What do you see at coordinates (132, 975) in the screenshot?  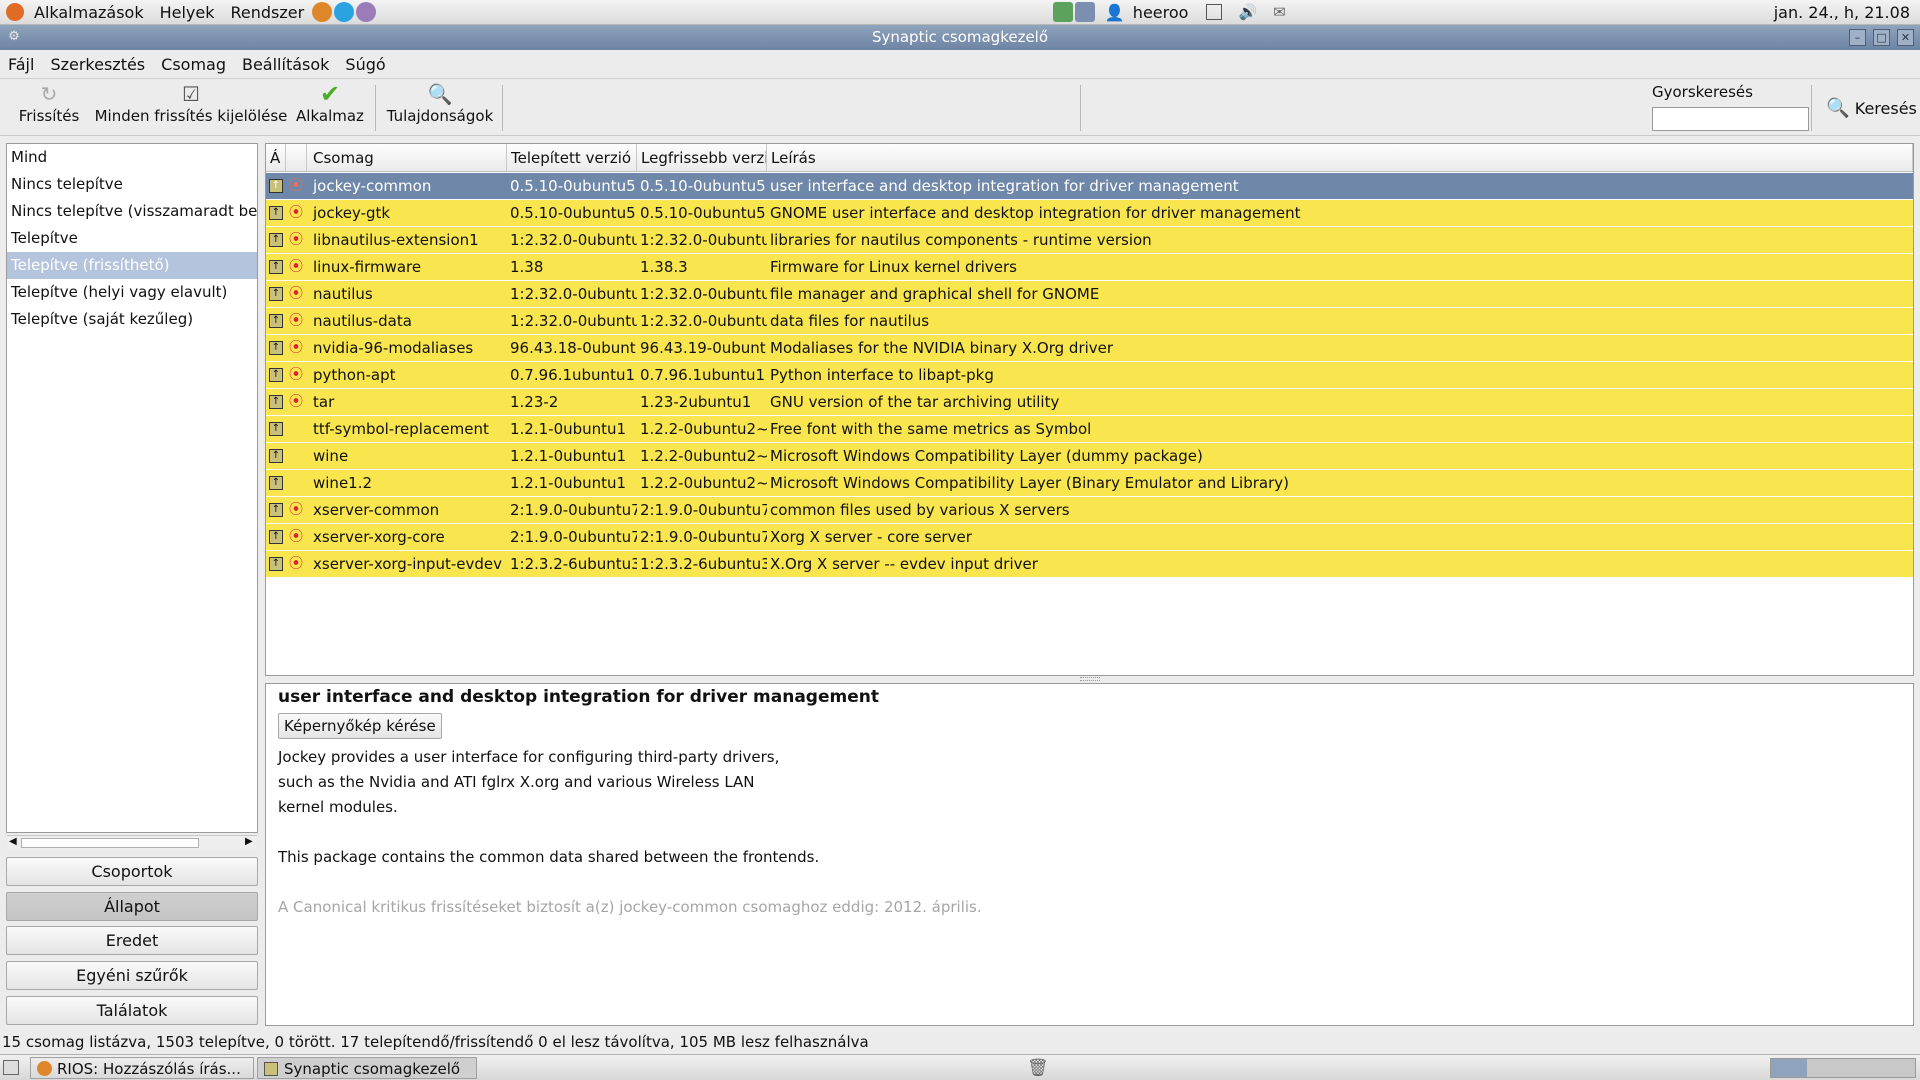 I see `custom-filters-button: Egyéni szűrők` at bounding box center [132, 975].